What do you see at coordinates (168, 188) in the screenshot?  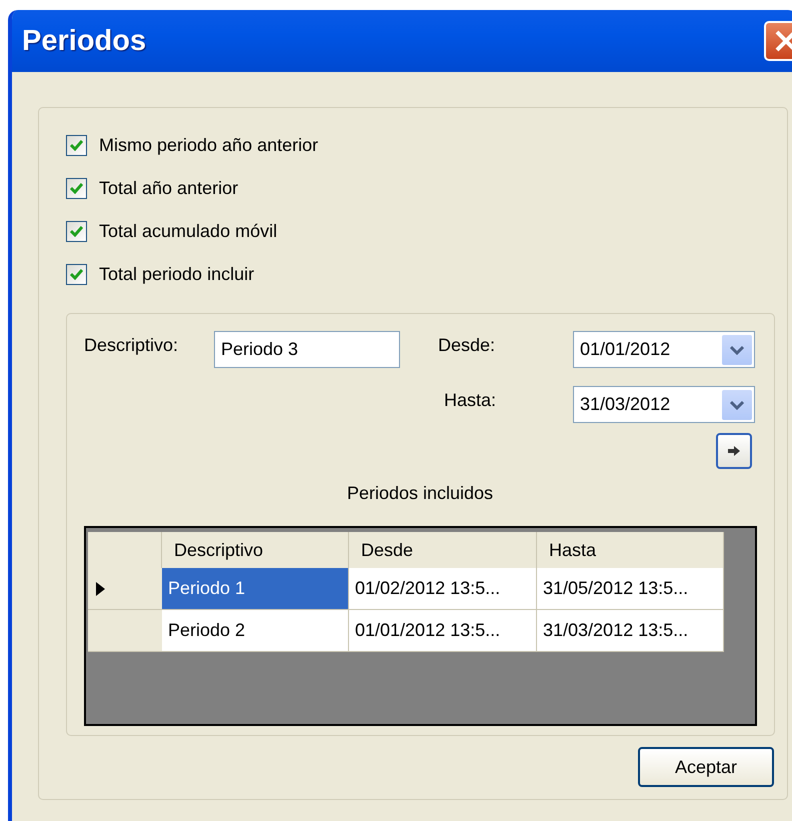 I see `checkbox-label: Total año anterior` at bounding box center [168, 188].